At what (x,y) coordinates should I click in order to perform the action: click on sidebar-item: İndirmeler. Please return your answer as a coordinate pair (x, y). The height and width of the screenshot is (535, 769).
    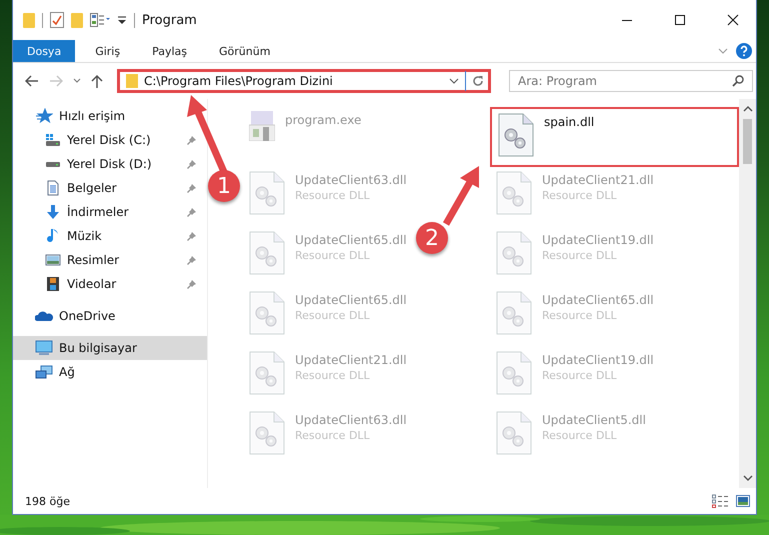
    Looking at the image, I should click on (110, 212).